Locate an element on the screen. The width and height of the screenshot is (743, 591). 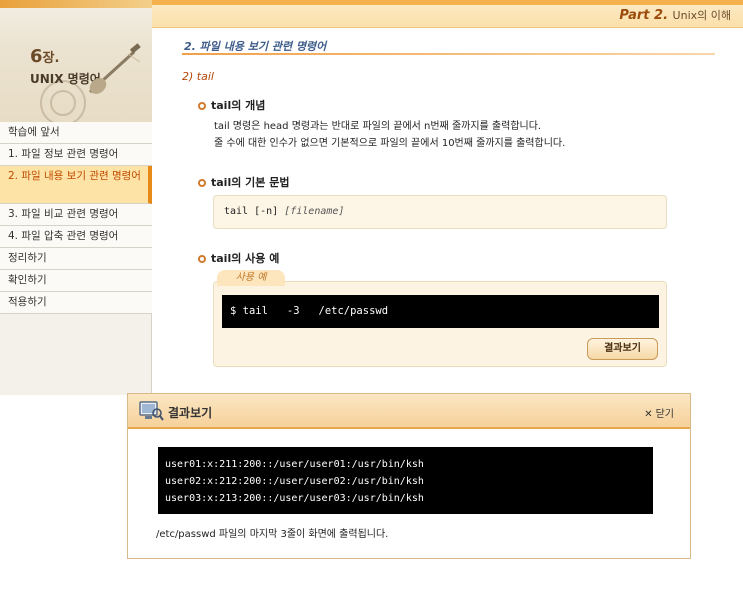
close-button: ✕ 닫기 is located at coordinates (659, 412).